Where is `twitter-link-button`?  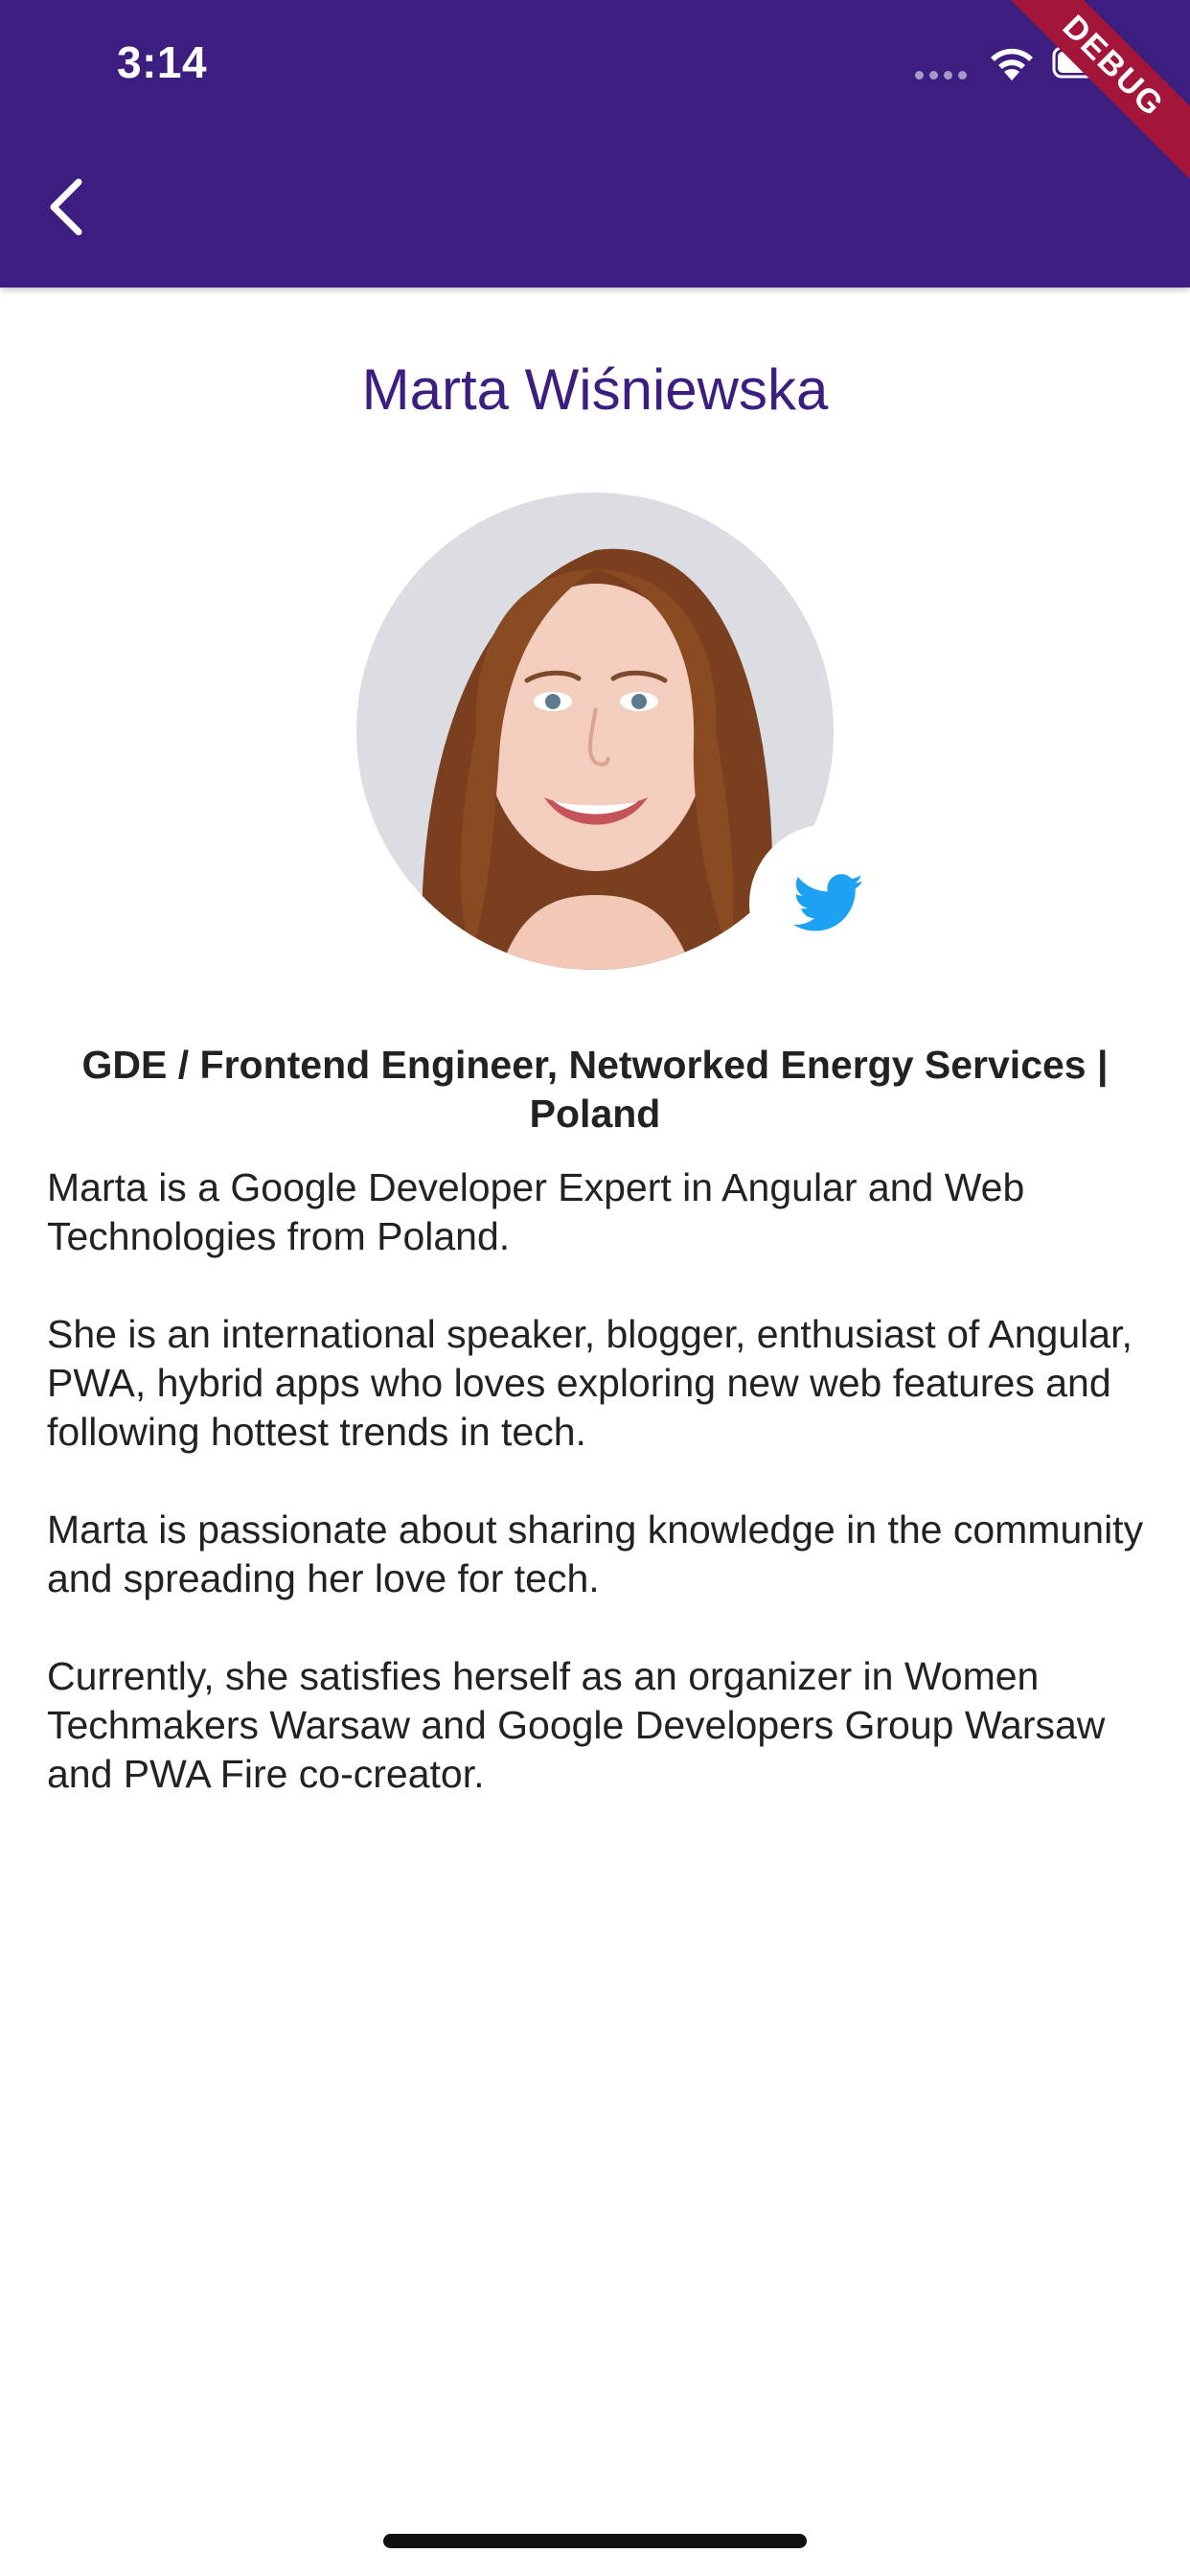
twitter-link-button is located at coordinates (828, 903).